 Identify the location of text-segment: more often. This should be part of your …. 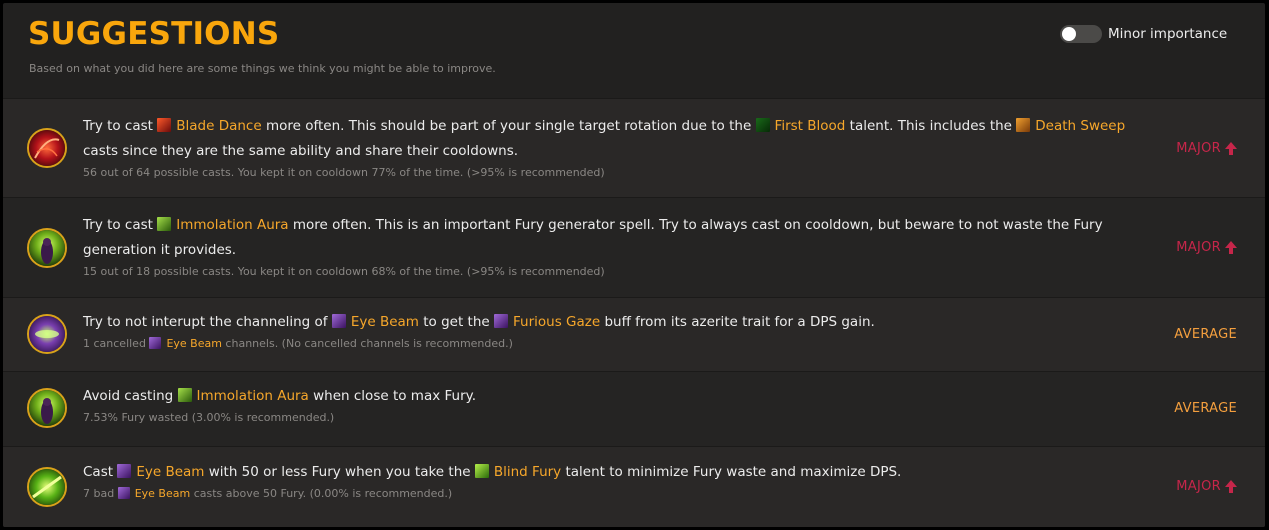
(508, 126).